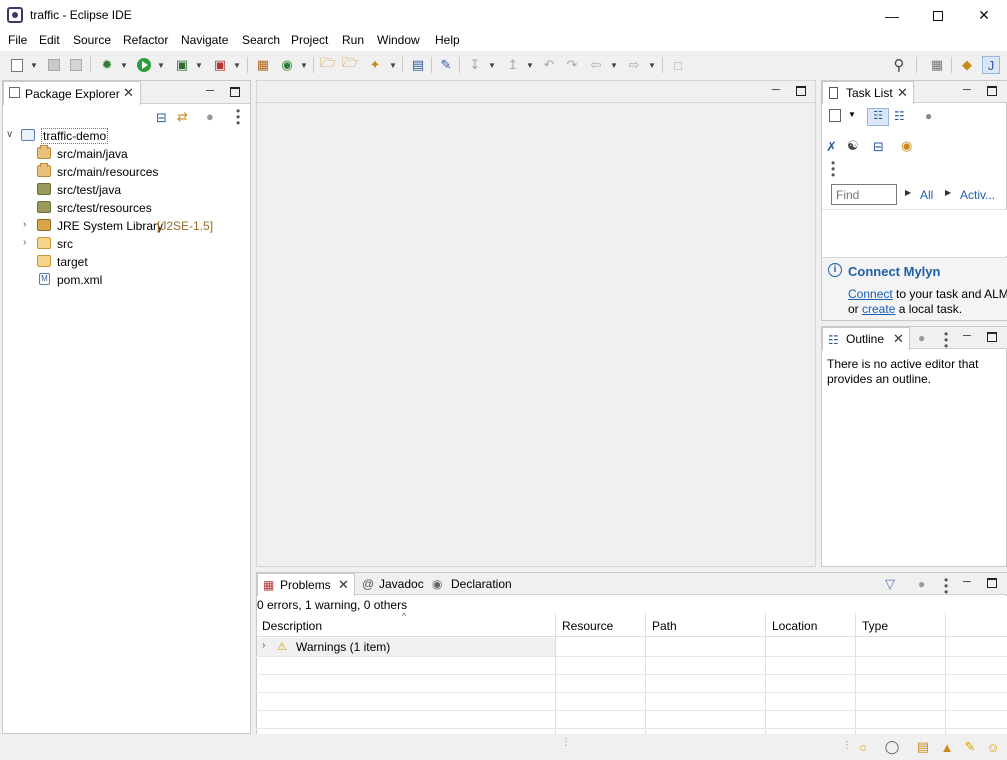  I want to click on maximize-button, so click(938, 15).